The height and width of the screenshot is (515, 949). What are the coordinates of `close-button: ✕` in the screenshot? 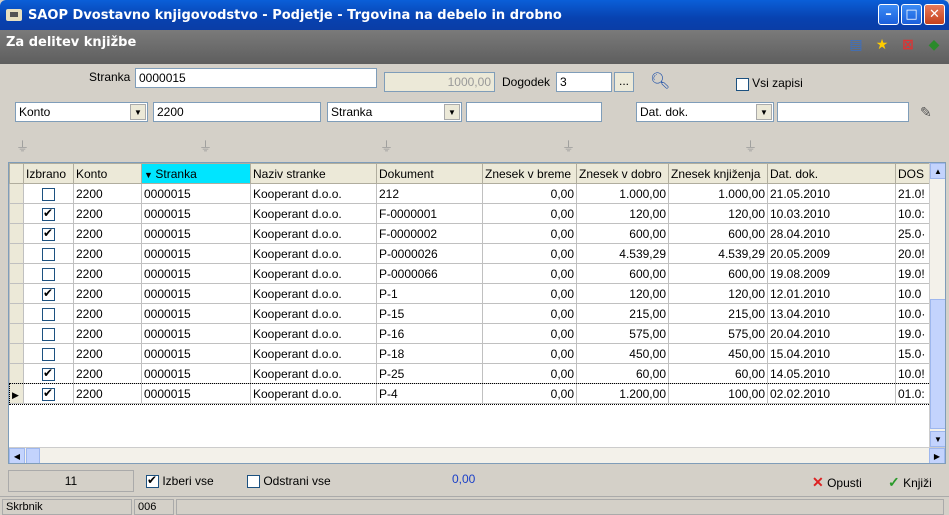 It's located at (934, 14).